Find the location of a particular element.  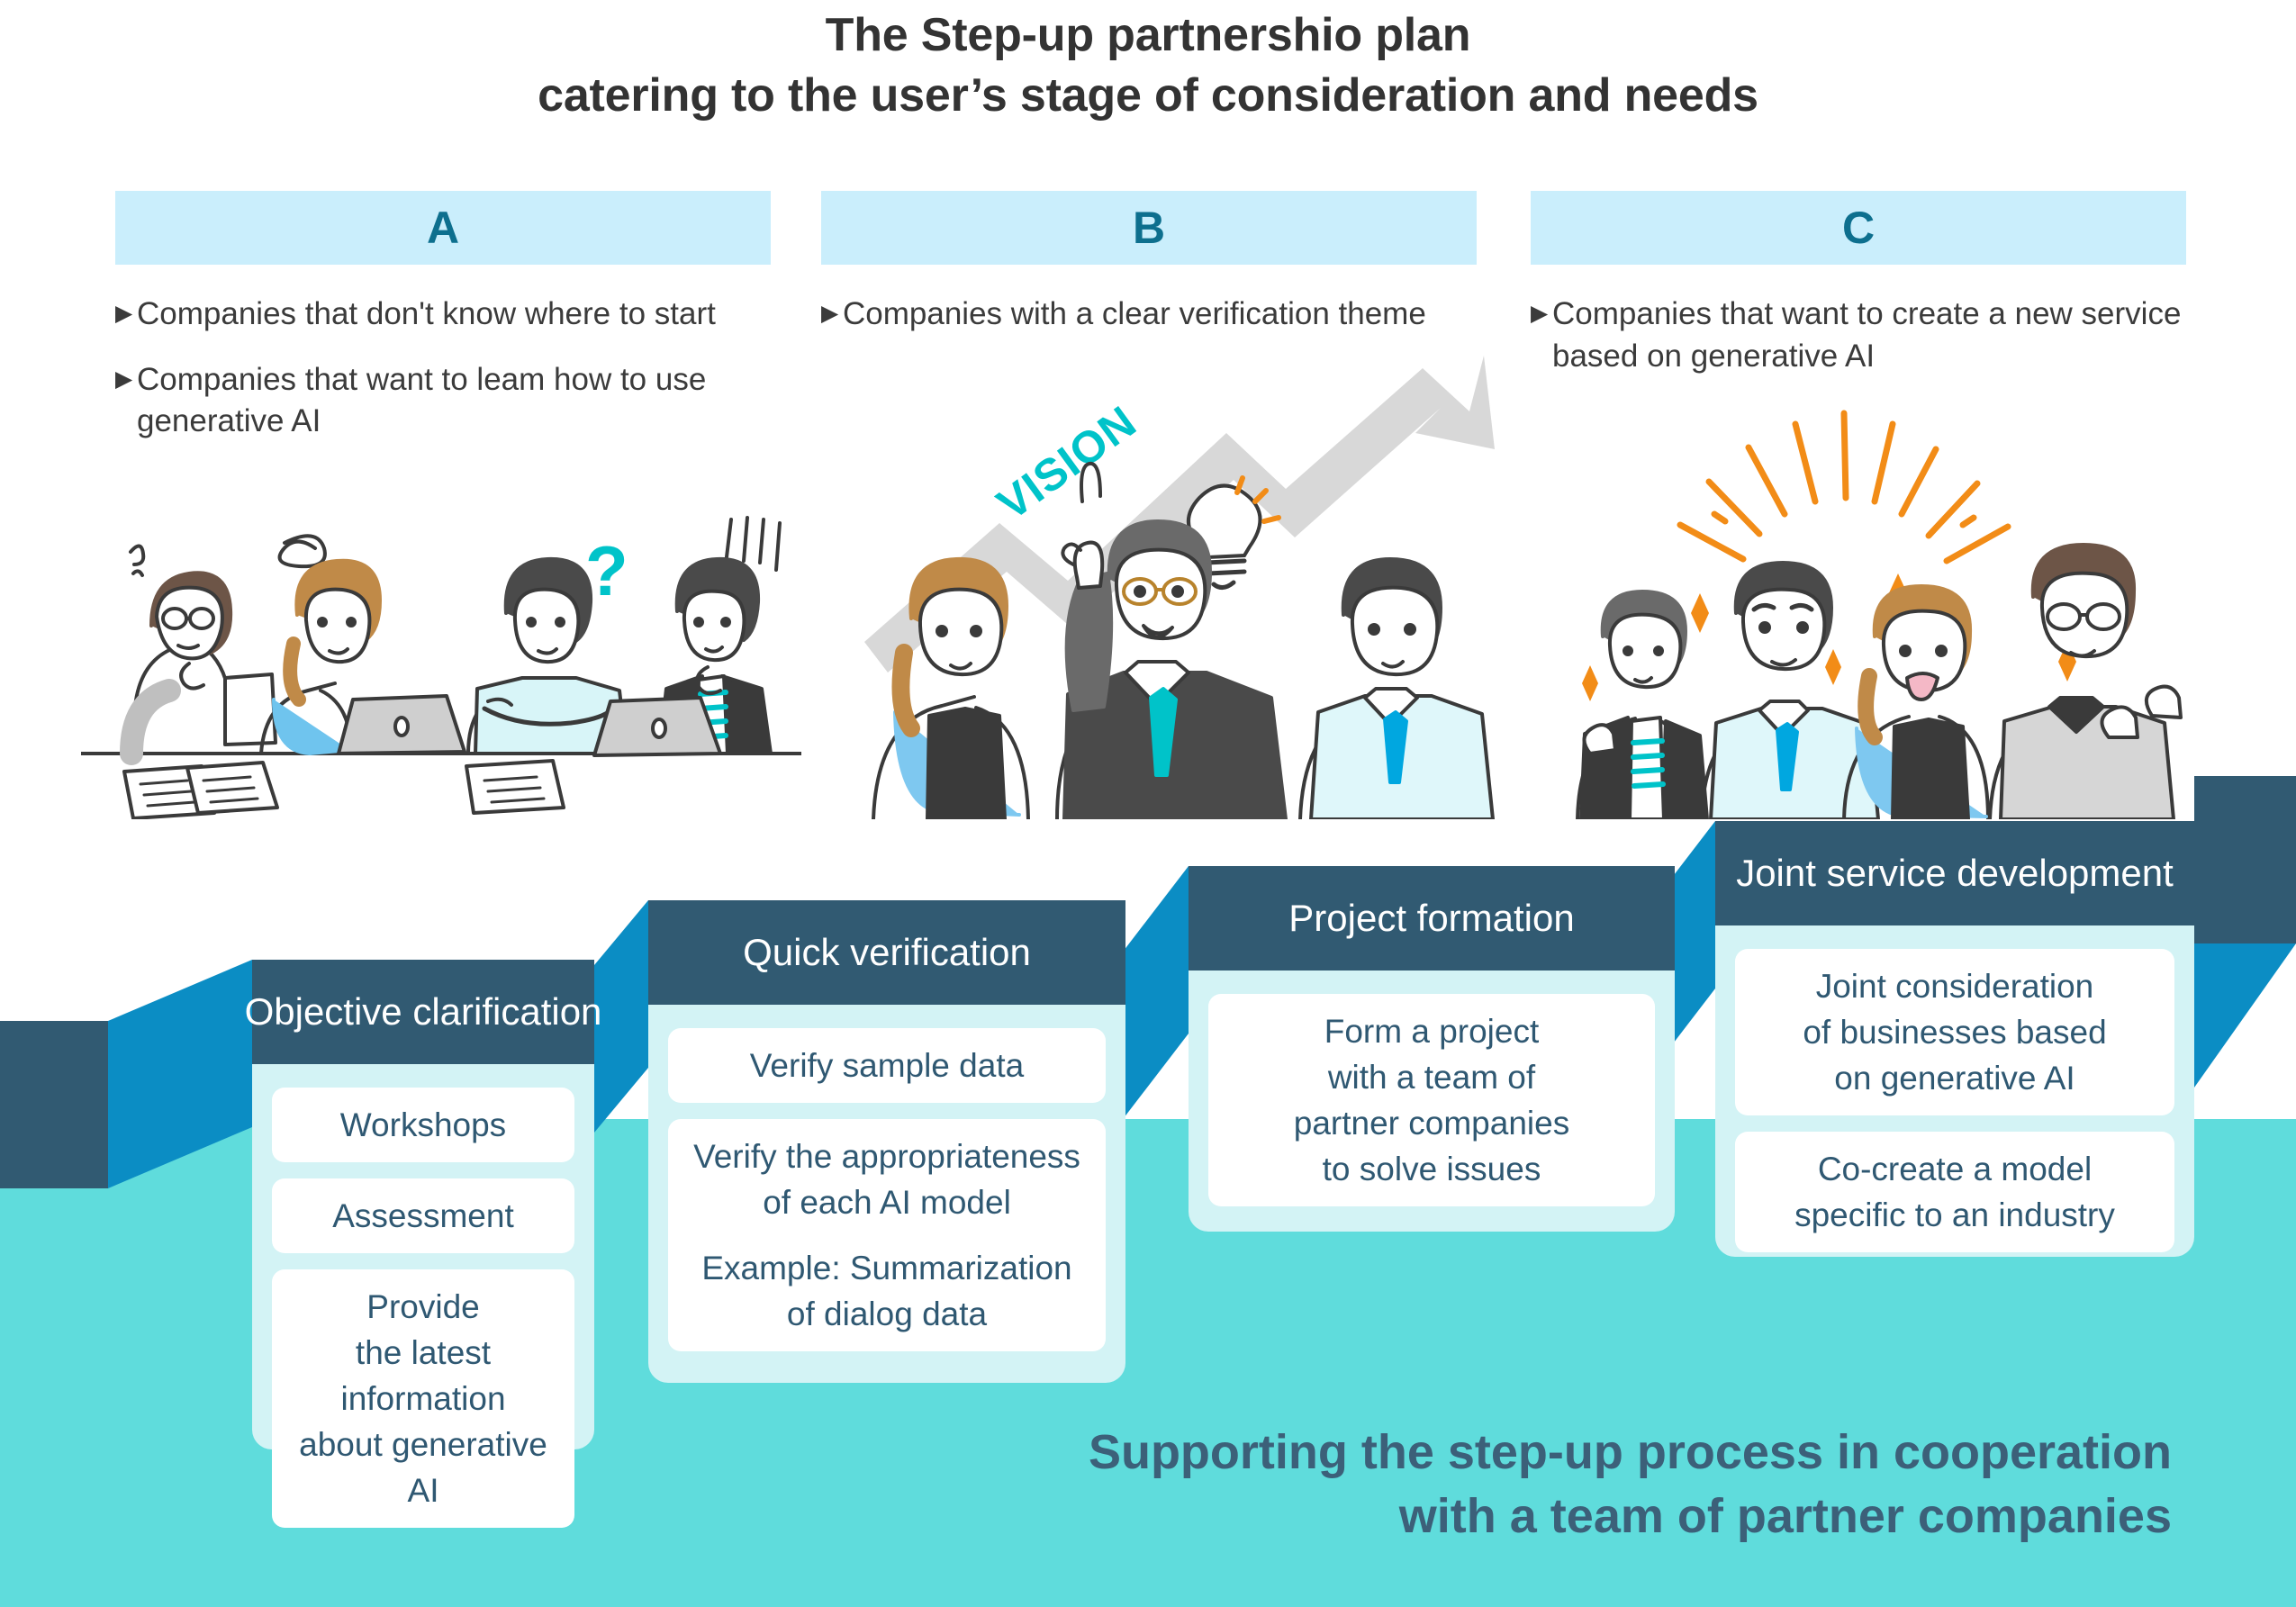

step-item-subtext: Example: Summarization of dialog data is located at coordinates (887, 1291).